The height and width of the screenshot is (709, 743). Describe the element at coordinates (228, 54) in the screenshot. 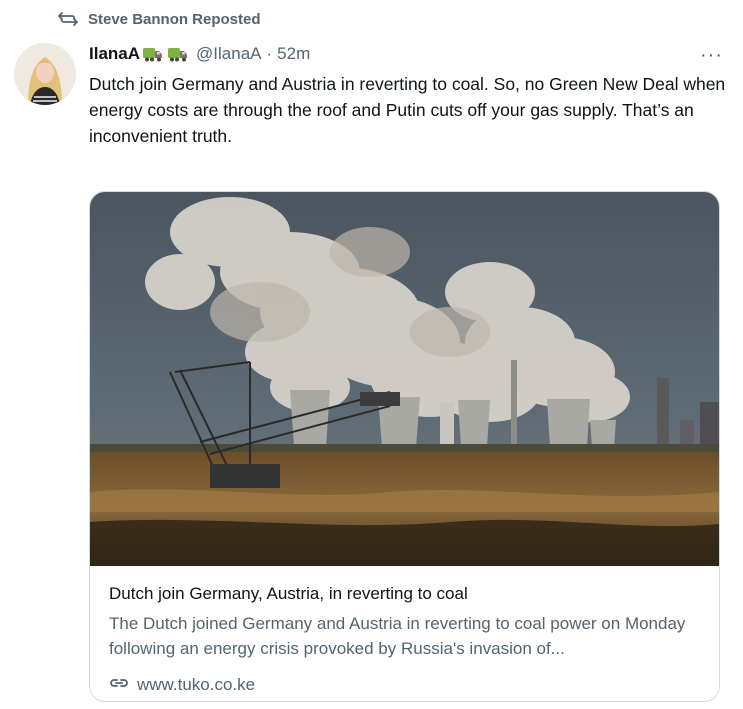

I see `author-handle: @IlanaA` at that location.